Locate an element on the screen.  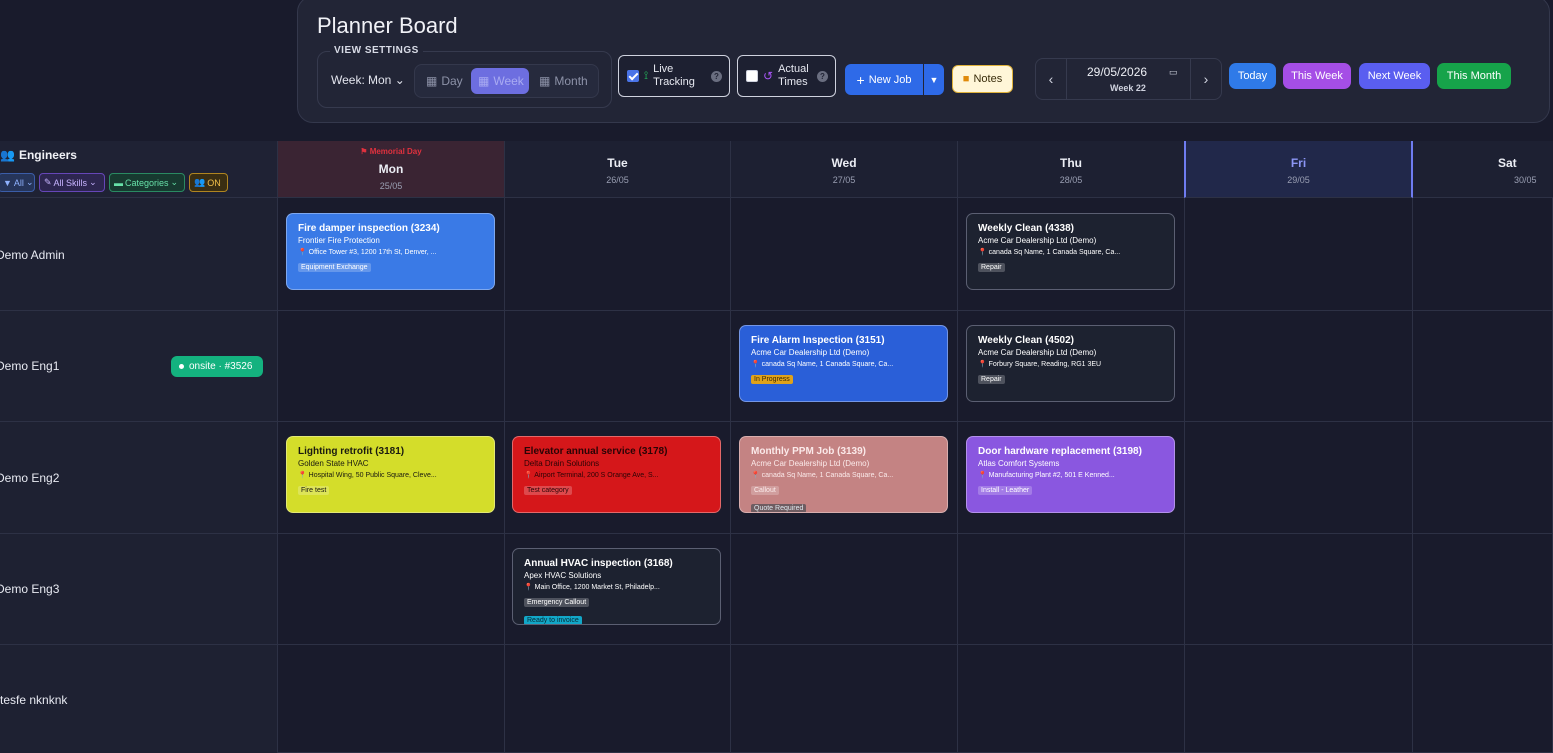
prev-week-button: ‹ is located at coordinates (1051, 79).